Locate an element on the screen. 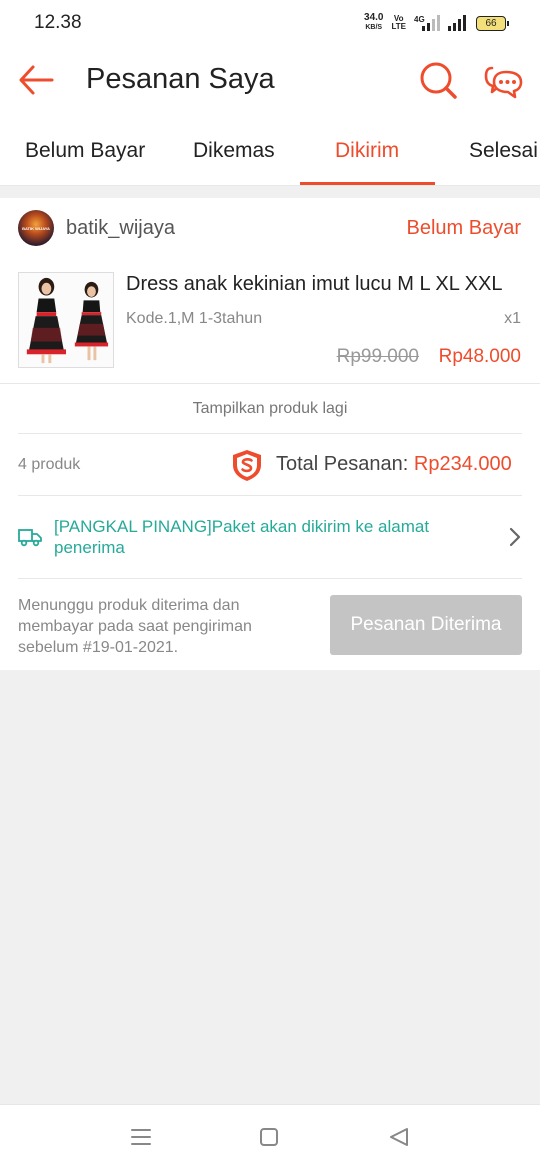 This screenshot has height=1170, width=540. status-indicators: 34.0 KB/S Vo LTE 4G 66 is located at coordinates (436, 22).